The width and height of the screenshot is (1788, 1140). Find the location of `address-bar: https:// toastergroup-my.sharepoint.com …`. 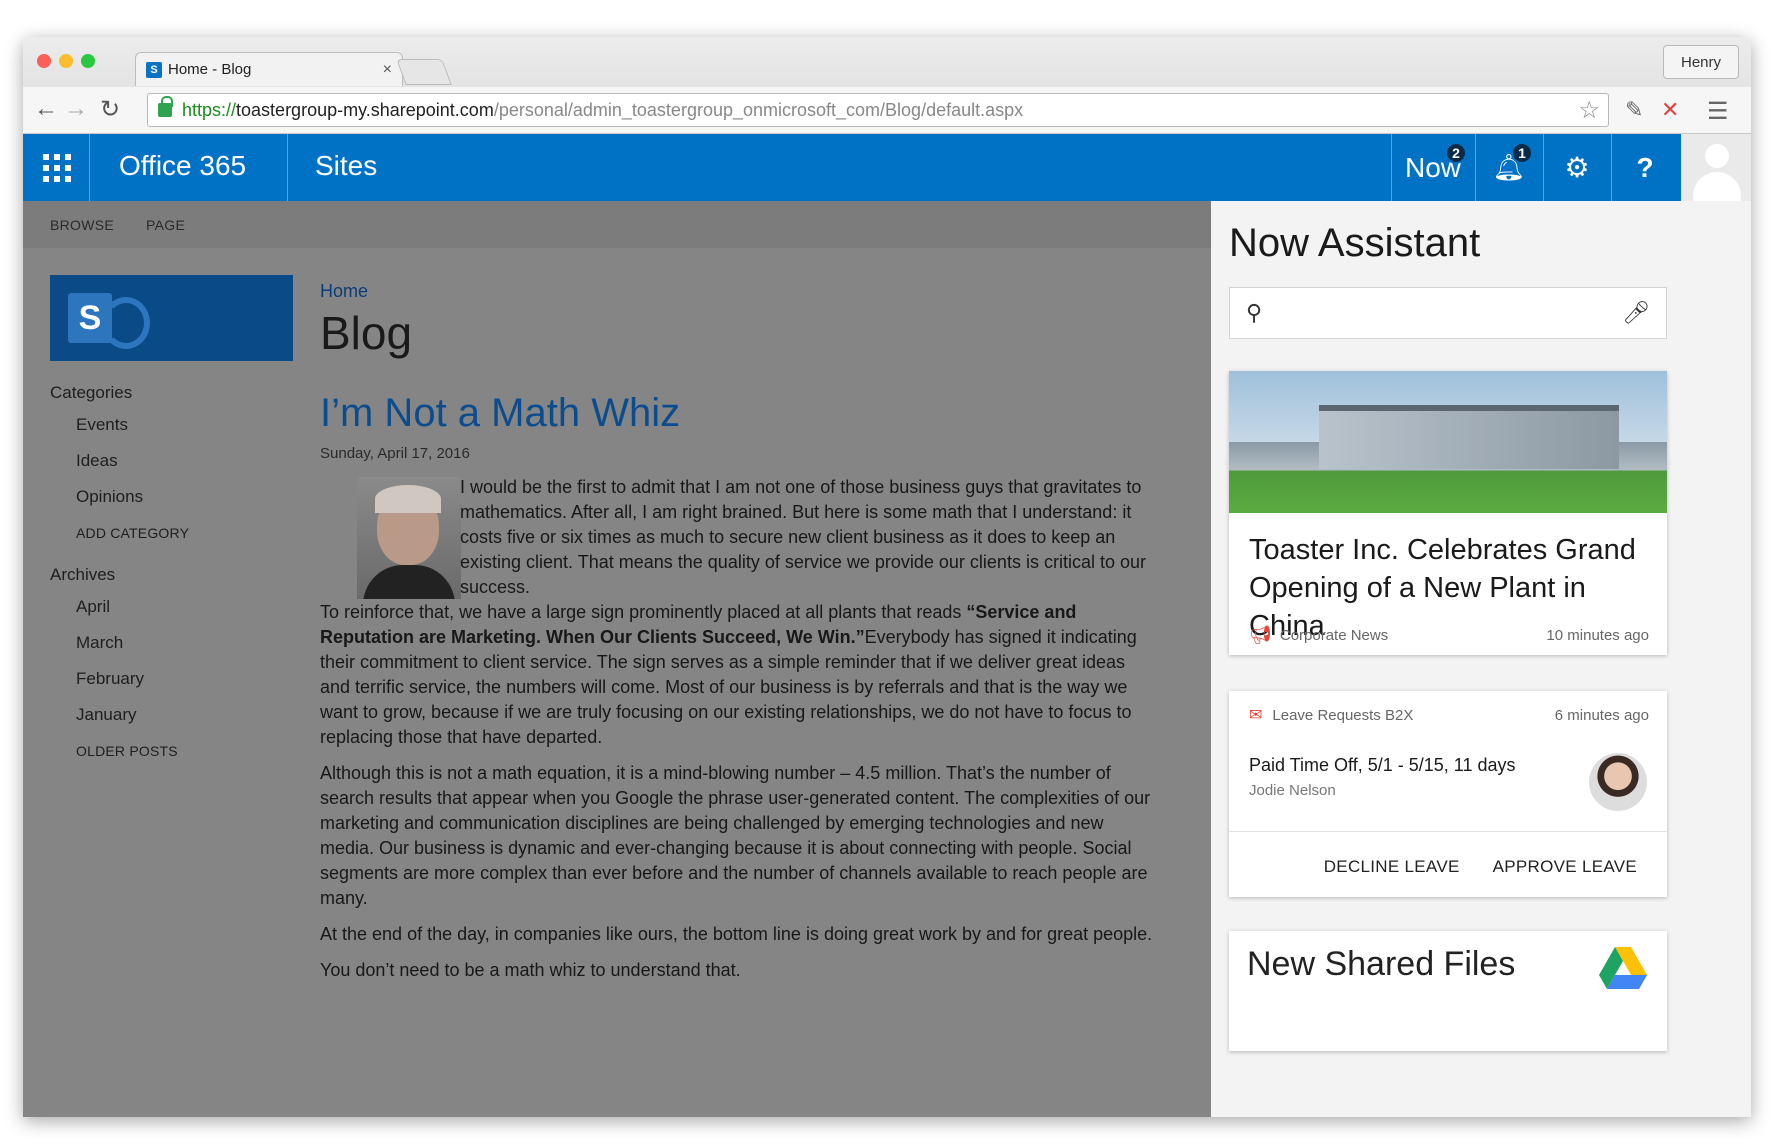

address-bar: https:// toastergroup-my.sharepoint.com … is located at coordinates (878, 110).